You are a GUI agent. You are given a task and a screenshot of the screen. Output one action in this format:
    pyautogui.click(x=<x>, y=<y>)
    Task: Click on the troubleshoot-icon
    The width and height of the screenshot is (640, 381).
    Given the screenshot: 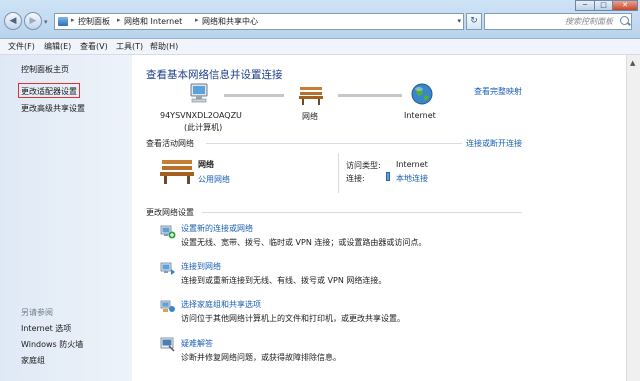 What is the action you would take?
    pyautogui.click(x=167, y=344)
    